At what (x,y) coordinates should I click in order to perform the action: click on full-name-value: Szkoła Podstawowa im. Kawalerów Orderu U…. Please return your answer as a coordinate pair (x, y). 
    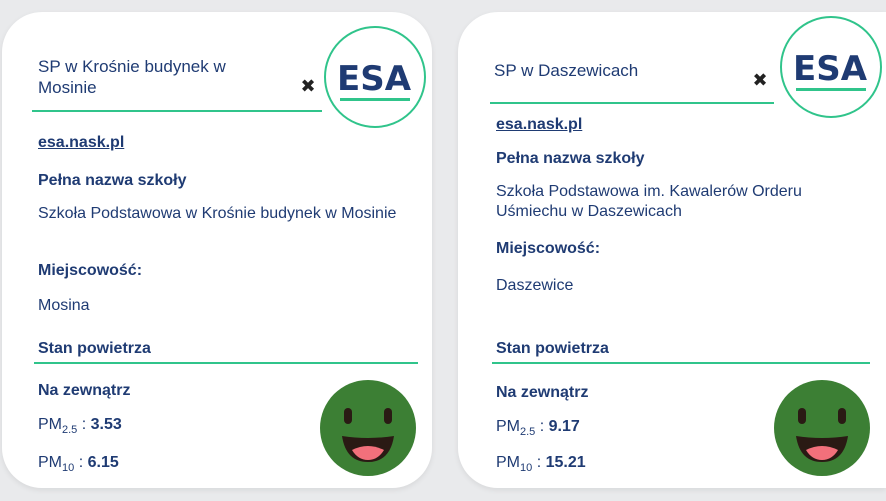
    Looking at the image, I should click on (649, 201).